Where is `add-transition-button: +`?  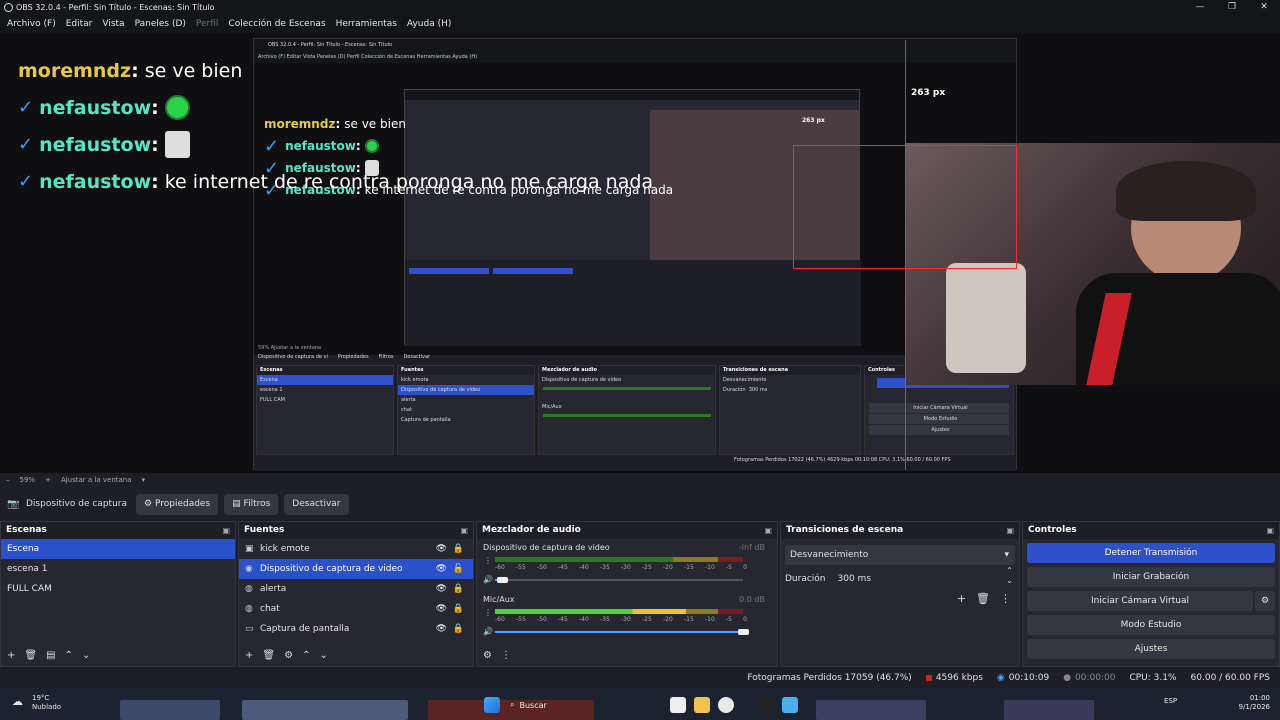
add-transition-button: + is located at coordinates (961, 598).